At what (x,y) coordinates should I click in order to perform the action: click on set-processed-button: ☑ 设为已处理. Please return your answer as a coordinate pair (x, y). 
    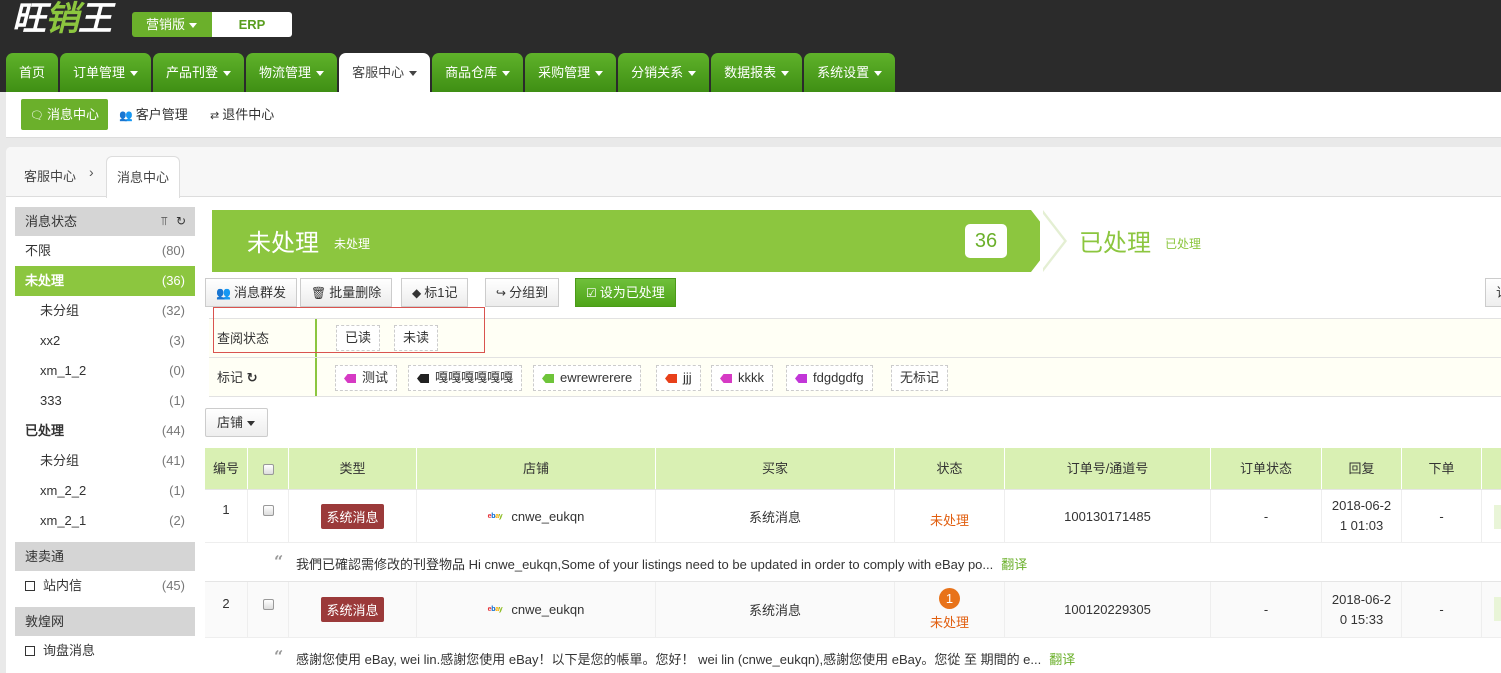
    Looking at the image, I should click on (625, 292).